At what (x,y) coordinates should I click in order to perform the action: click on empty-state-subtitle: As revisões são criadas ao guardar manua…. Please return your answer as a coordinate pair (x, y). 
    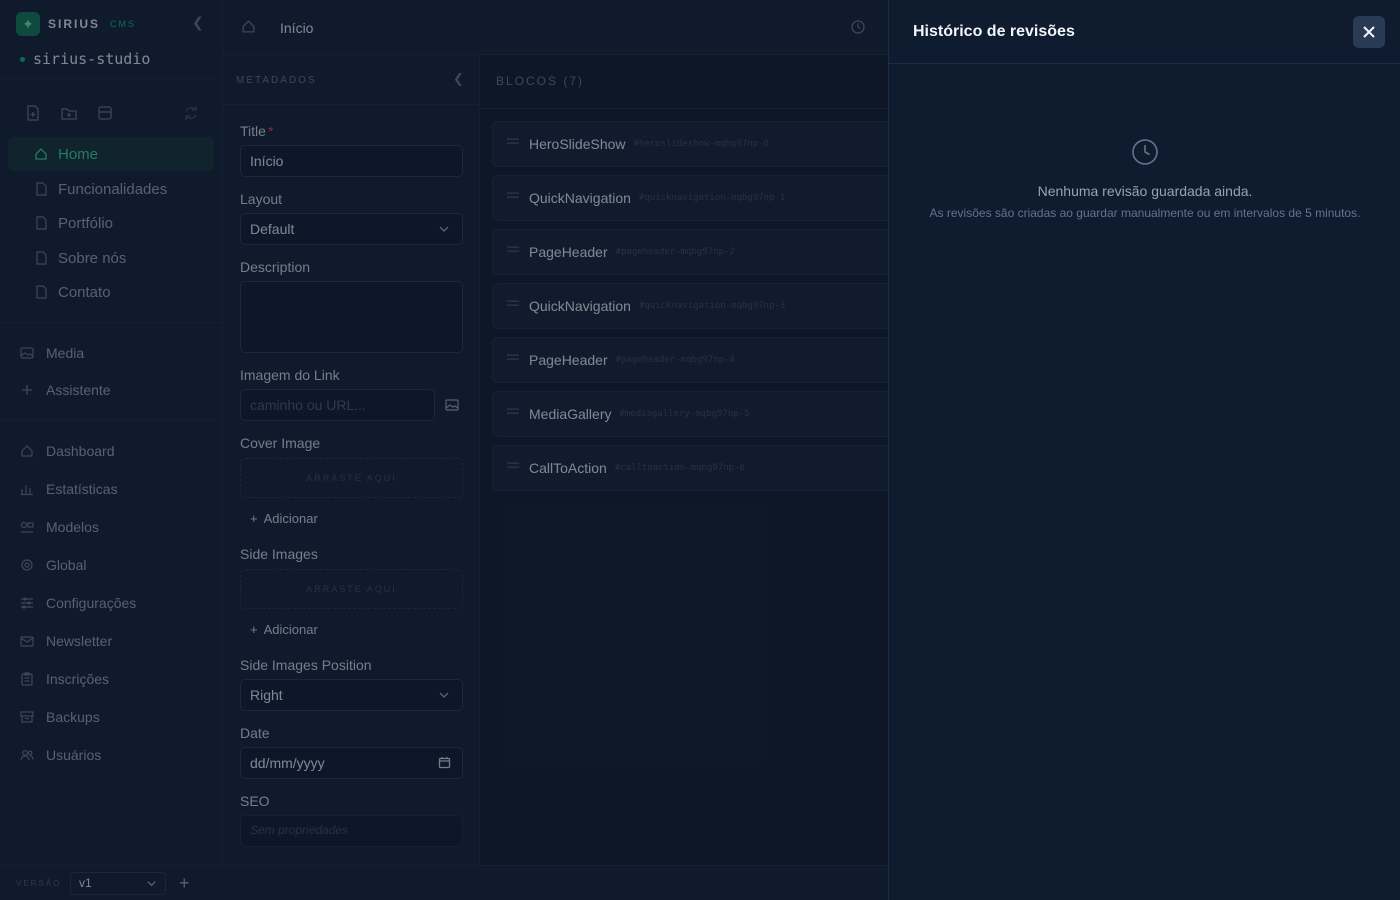
    Looking at the image, I should click on (1145, 213).